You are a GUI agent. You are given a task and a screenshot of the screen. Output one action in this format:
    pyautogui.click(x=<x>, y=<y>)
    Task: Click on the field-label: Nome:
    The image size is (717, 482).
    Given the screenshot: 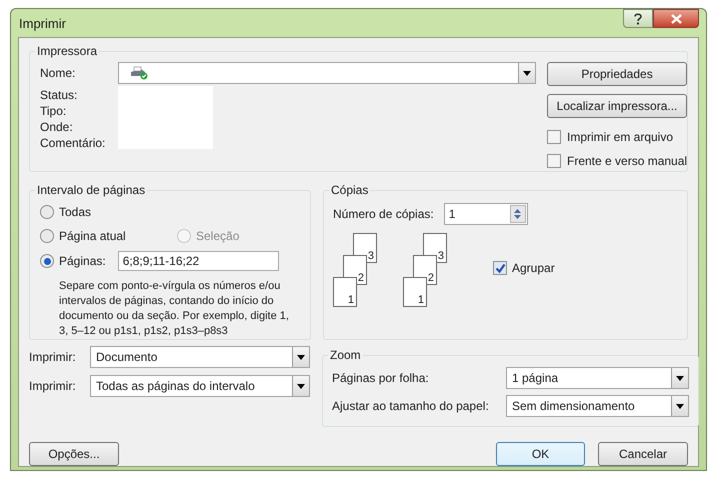 What is the action you would take?
    pyautogui.click(x=58, y=73)
    